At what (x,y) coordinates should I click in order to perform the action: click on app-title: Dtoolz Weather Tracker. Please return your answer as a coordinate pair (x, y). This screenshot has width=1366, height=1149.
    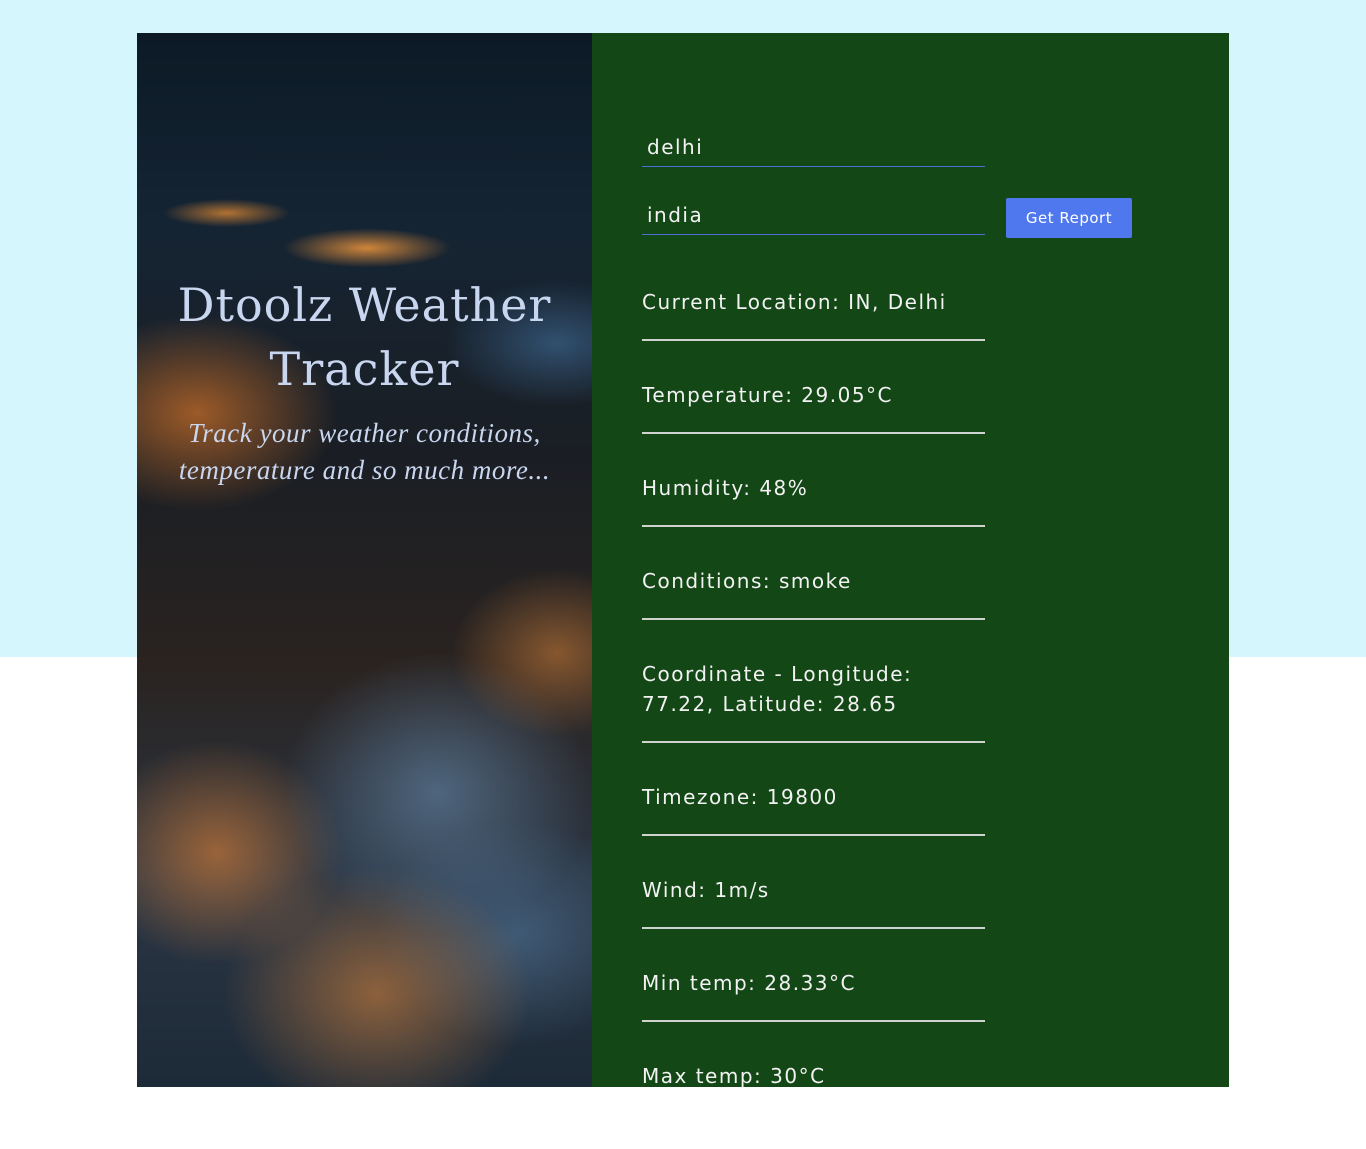
    Looking at the image, I should click on (364, 337).